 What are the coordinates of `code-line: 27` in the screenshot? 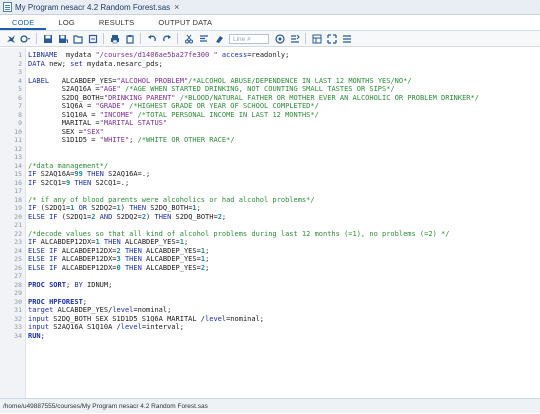 It's located at (270, 276).